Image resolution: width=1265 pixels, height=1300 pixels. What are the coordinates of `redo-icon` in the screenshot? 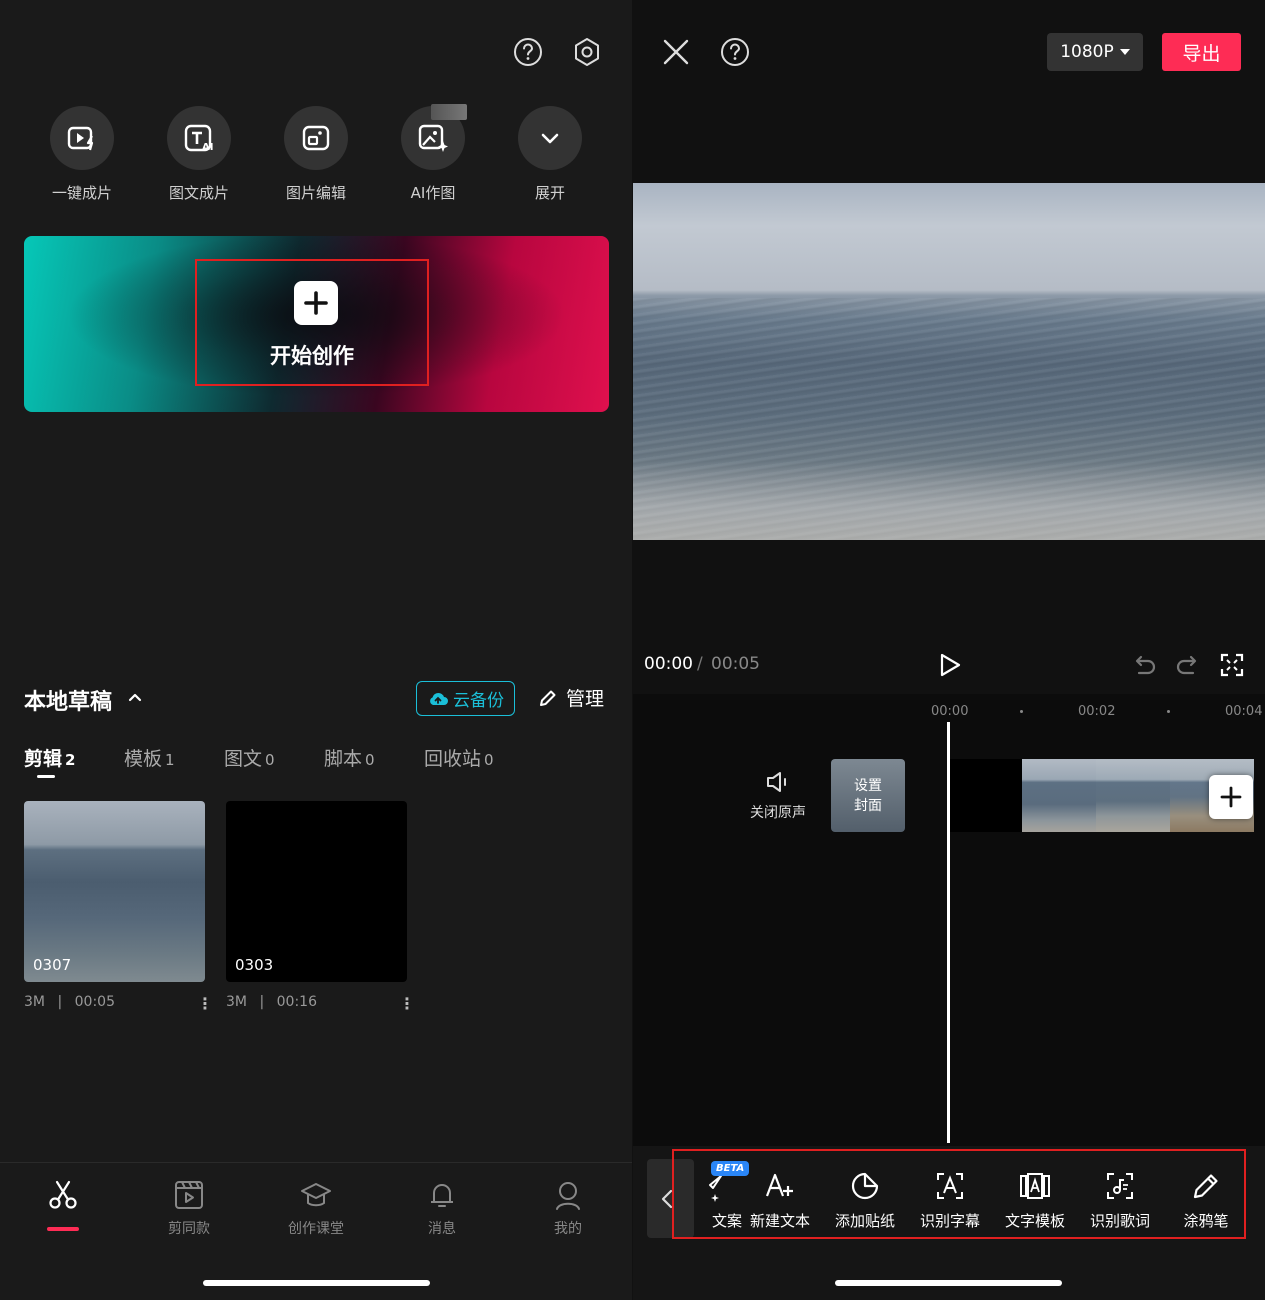 It's located at (1188, 665).